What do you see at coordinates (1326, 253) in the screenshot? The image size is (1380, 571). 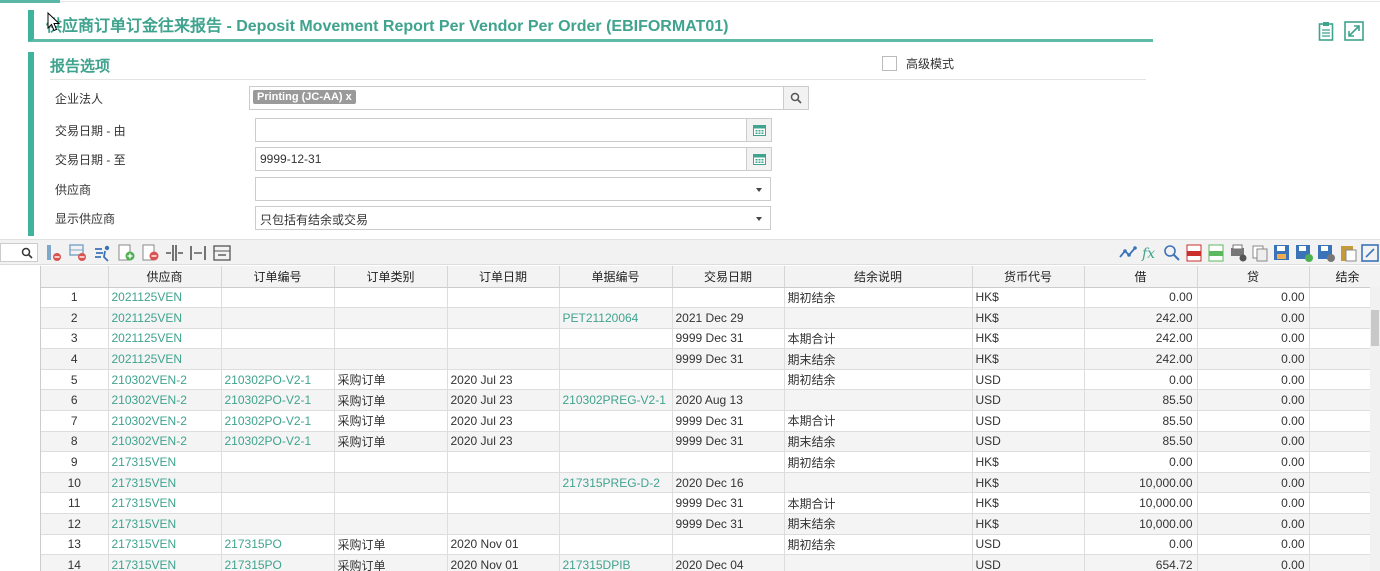 I see `save-as-icon` at bounding box center [1326, 253].